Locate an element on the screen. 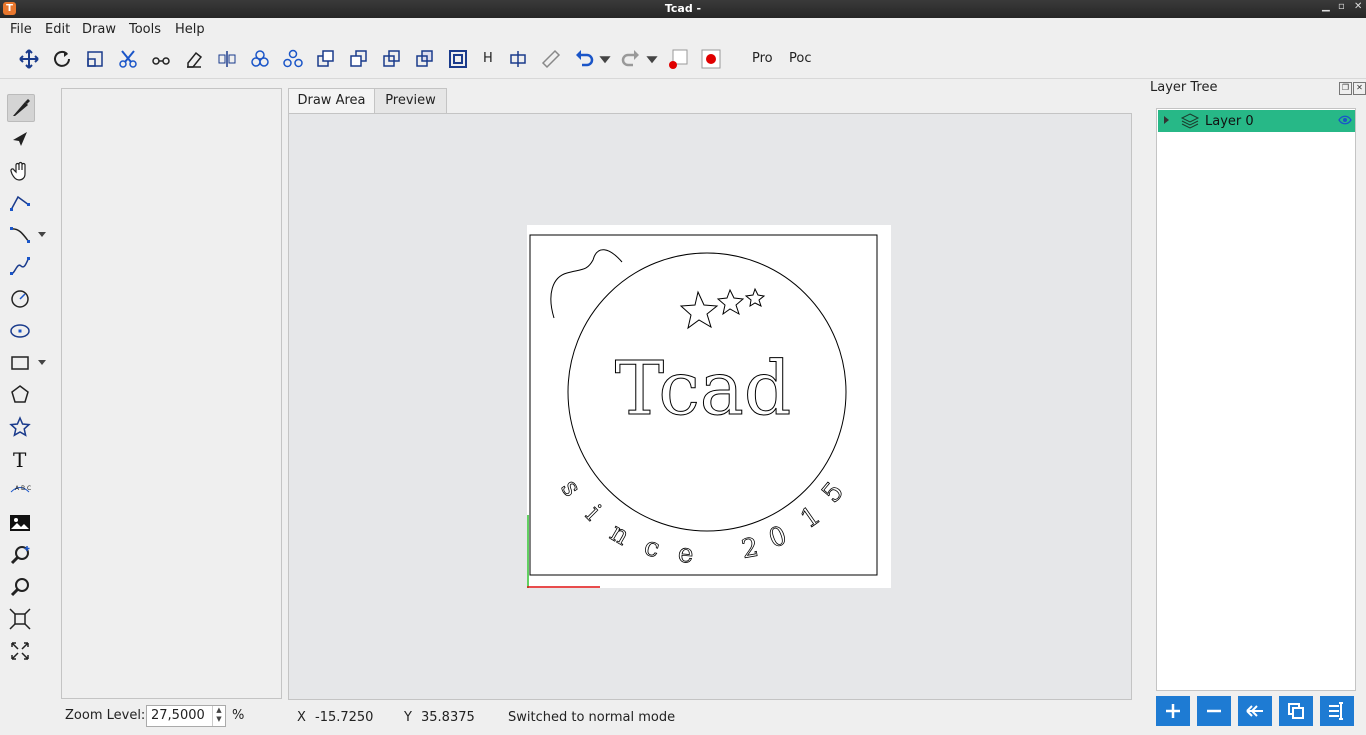 The image size is (1366, 735). undo-dropdown-icon is located at coordinates (605, 59).